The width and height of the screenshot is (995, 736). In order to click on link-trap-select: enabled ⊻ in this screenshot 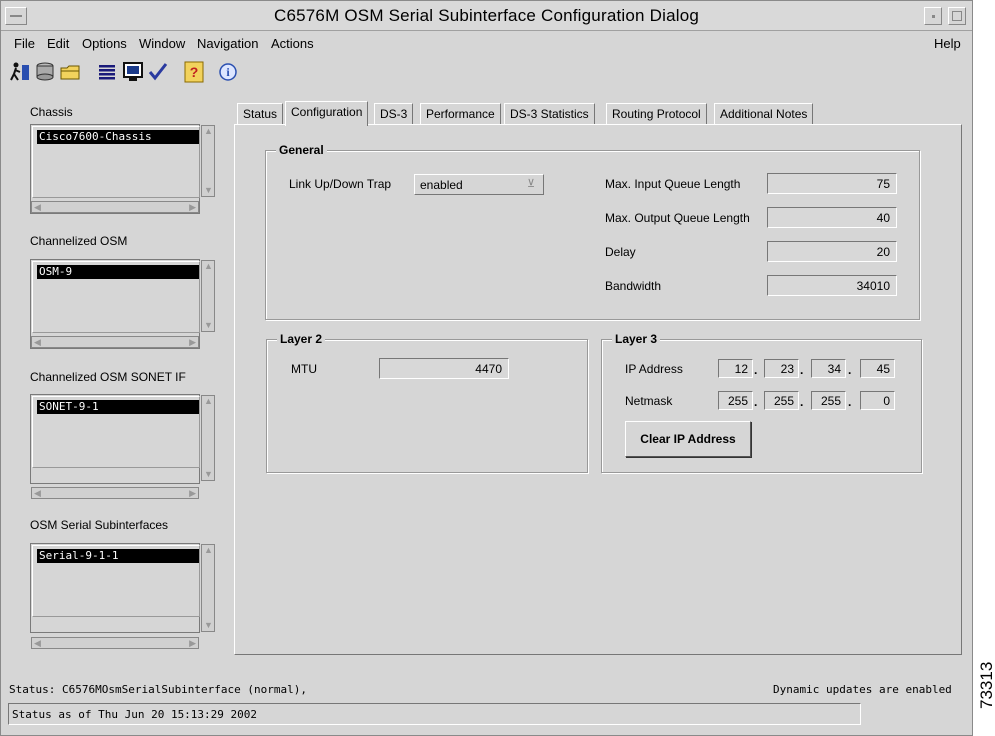, I will do `click(479, 184)`.